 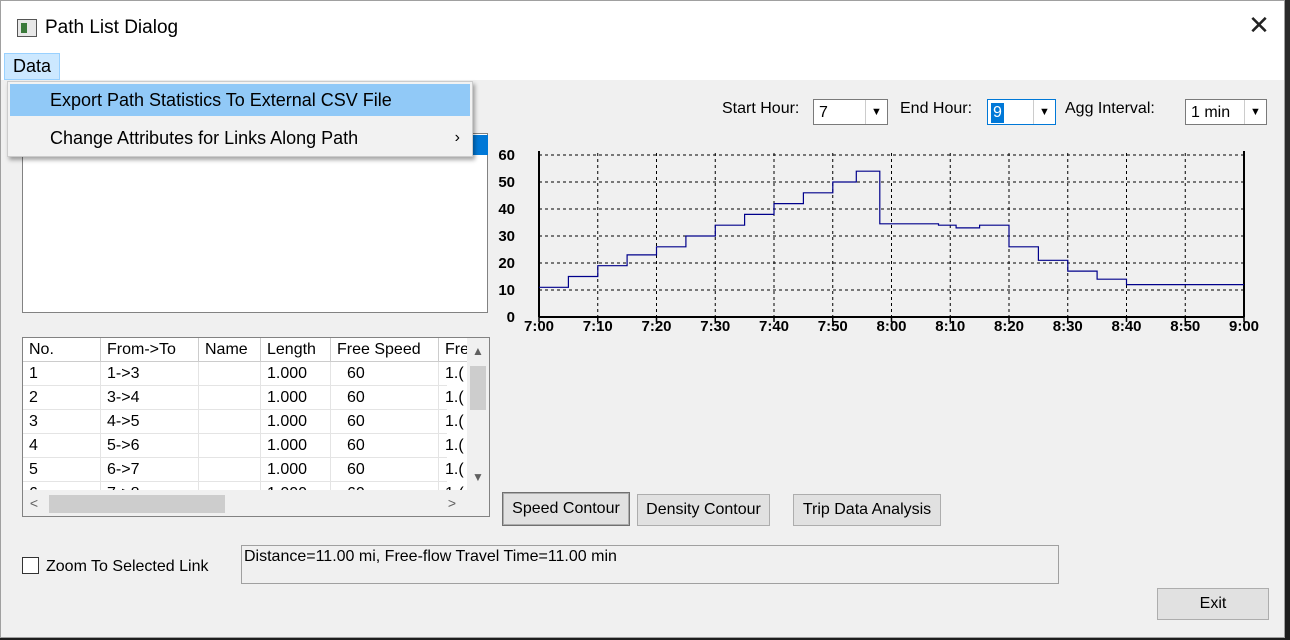 I want to click on y-tick-label: 20, so click(x=506, y=263).